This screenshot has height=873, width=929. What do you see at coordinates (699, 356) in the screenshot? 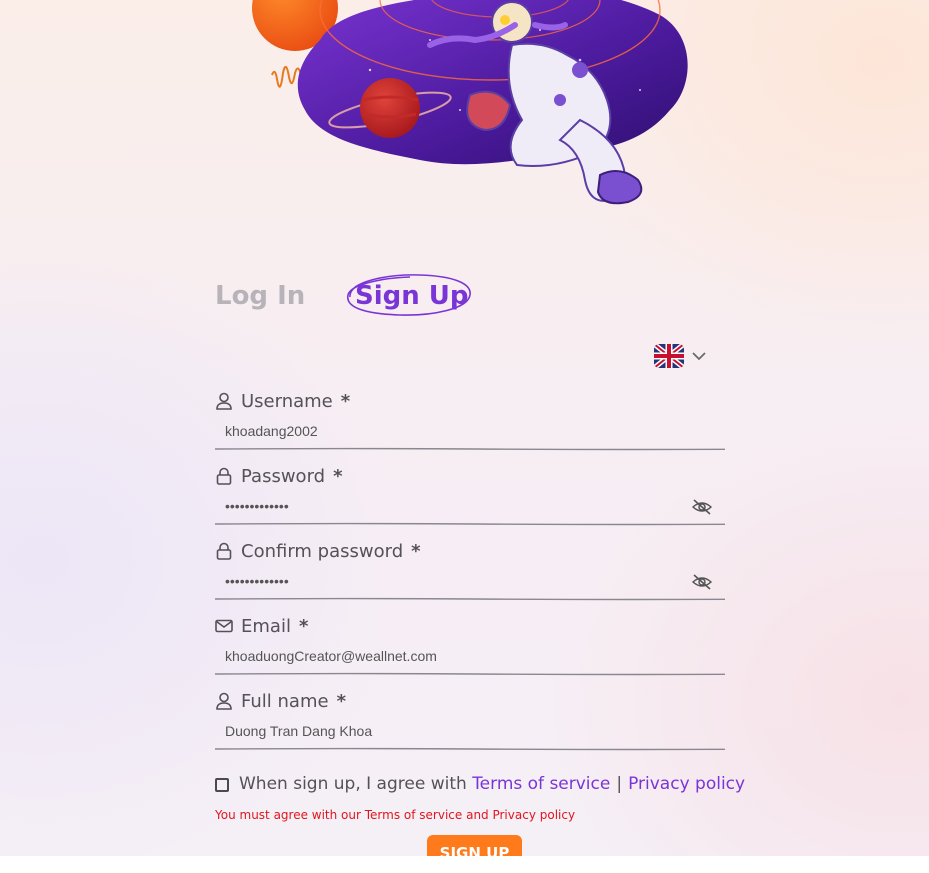
I see `chevron-down-icon` at bounding box center [699, 356].